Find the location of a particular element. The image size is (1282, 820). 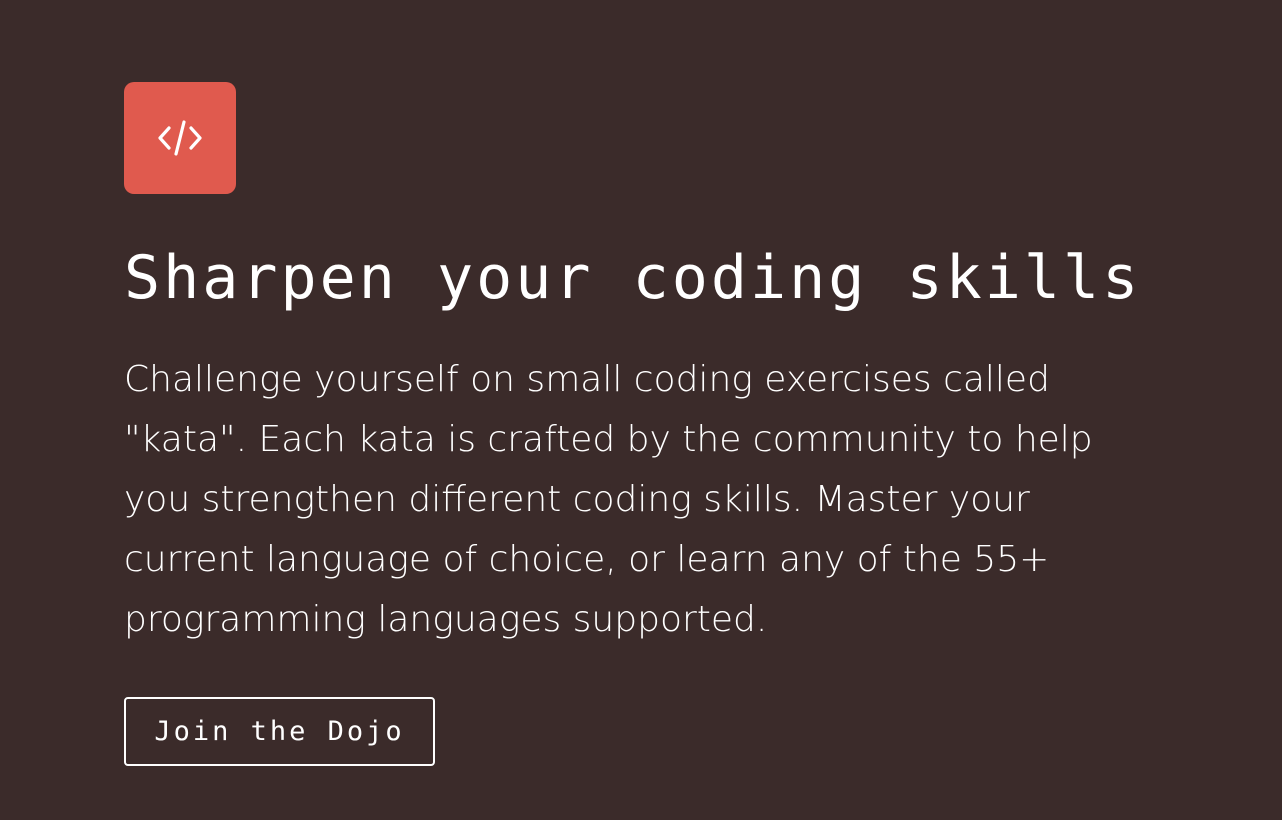

hero-title: Sharpen your coding skills is located at coordinates (633, 278).